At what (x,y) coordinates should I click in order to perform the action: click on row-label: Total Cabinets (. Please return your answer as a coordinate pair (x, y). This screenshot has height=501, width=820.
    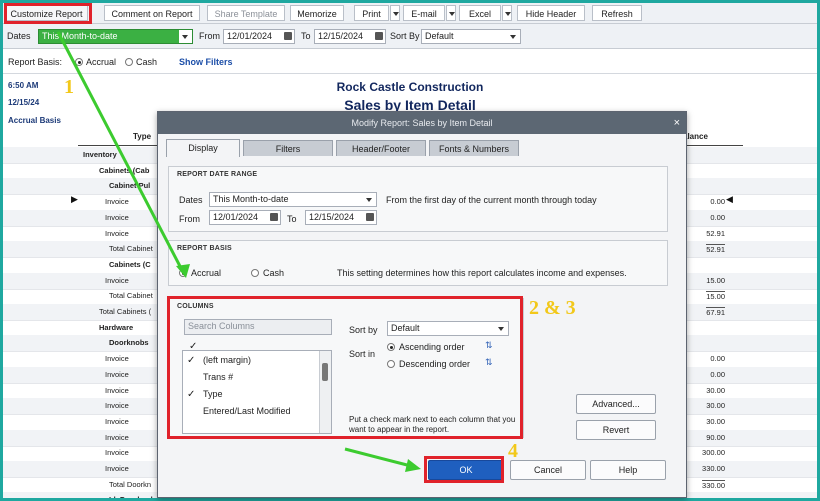
    Looking at the image, I should click on (125, 311).